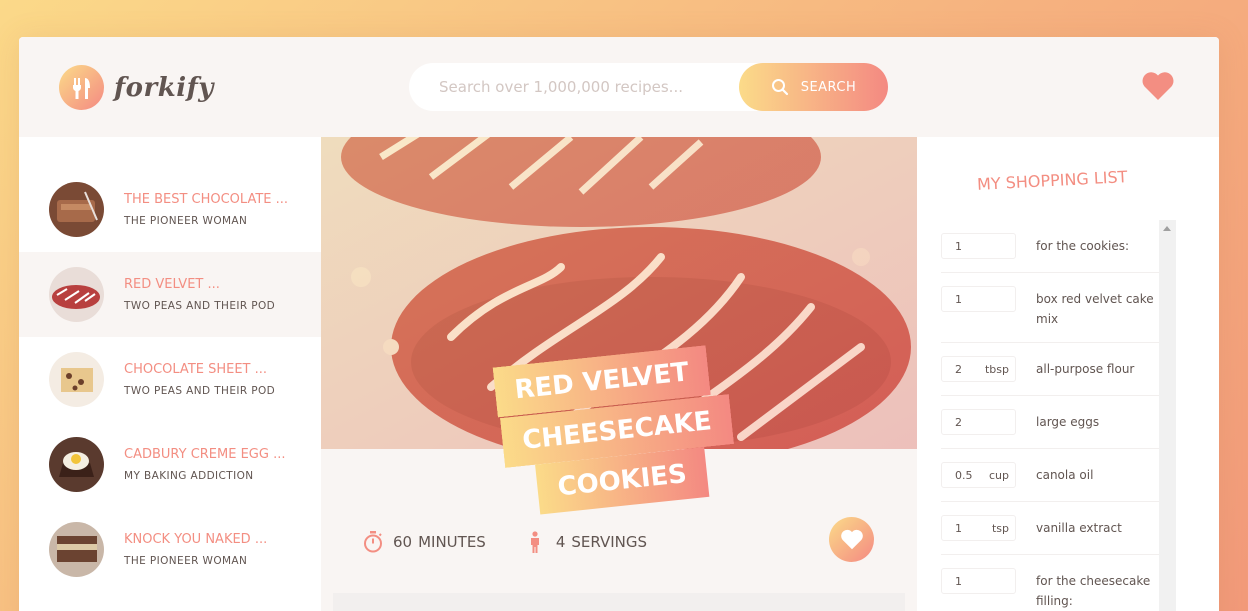 The height and width of the screenshot is (611, 1248). I want to click on minutes-label: MINUTES, so click(452, 542).